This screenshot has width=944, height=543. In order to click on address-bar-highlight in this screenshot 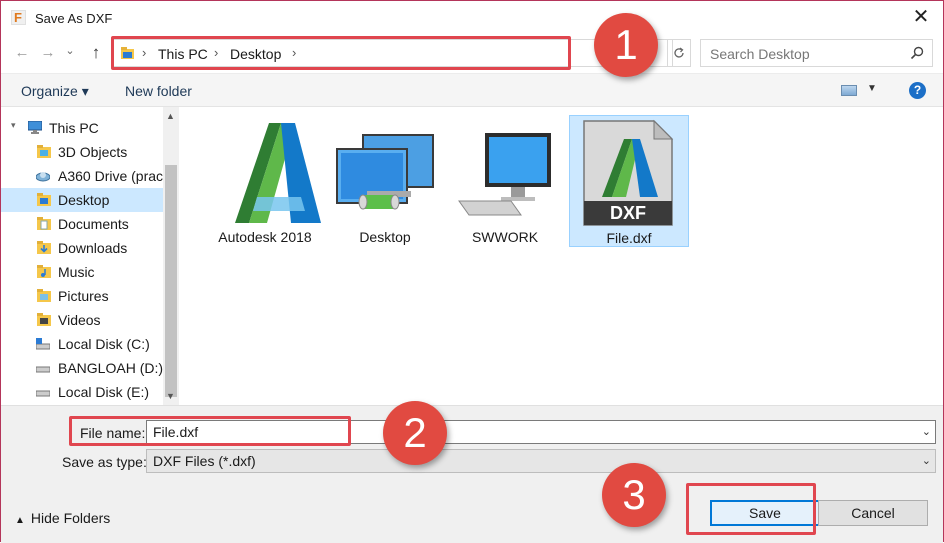, I will do `click(341, 53)`.